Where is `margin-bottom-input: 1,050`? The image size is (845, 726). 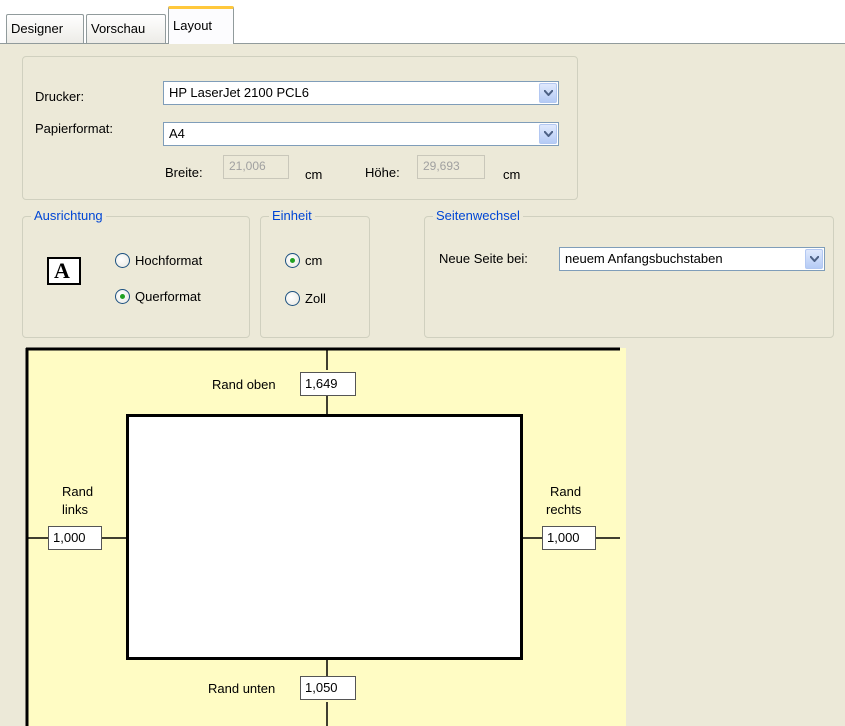 margin-bottom-input: 1,050 is located at coordinates (328, 688).